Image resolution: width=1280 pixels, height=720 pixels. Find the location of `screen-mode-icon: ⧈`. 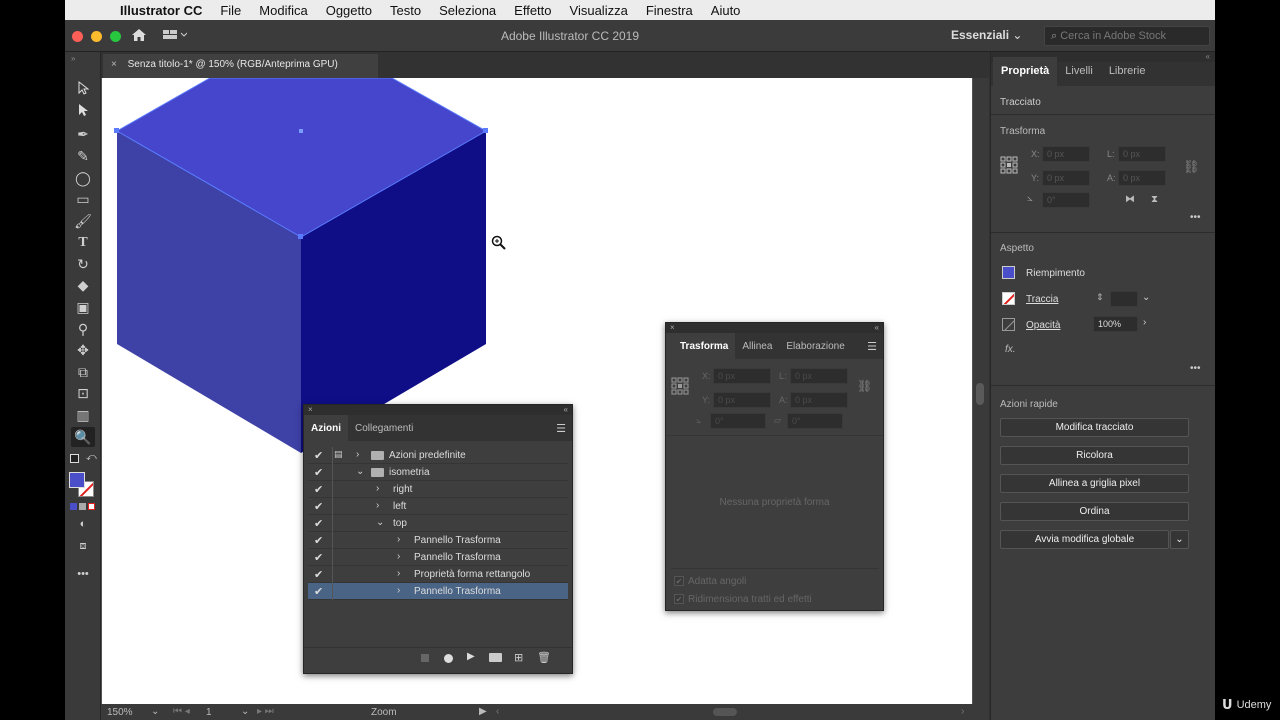

screen-mode-icon: ⧈ is located at coordinates (83, 546).